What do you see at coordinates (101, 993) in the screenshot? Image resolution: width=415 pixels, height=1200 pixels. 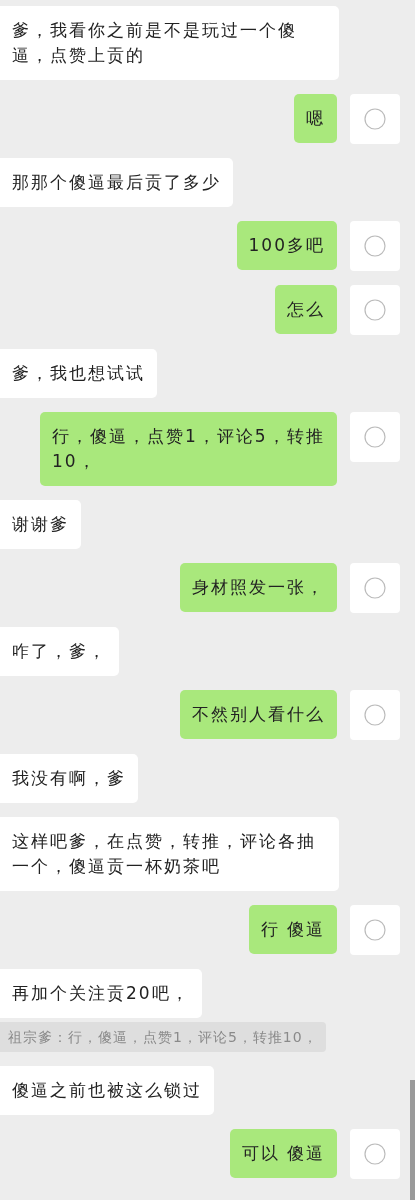 I see `message-bubble: 再加个关注贡20吧，` at bounding box center [101, 993].